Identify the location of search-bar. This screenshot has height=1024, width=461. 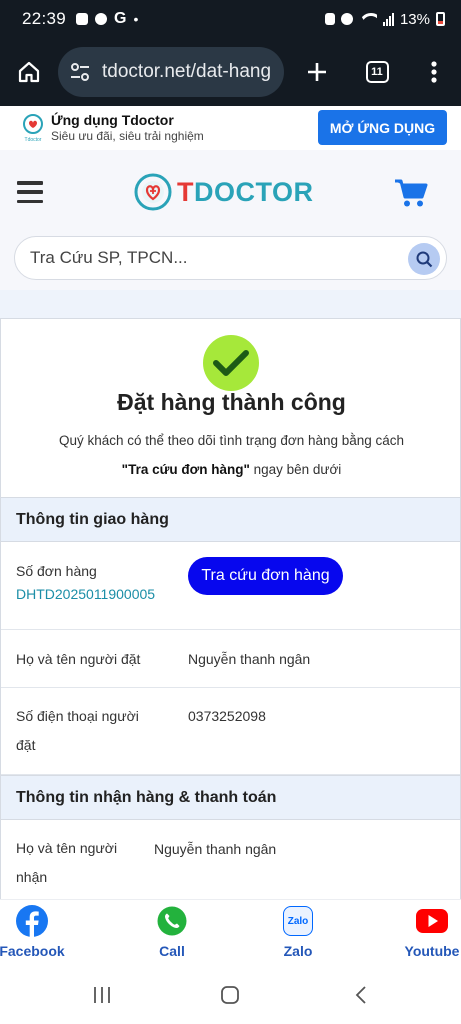
(230, 258).